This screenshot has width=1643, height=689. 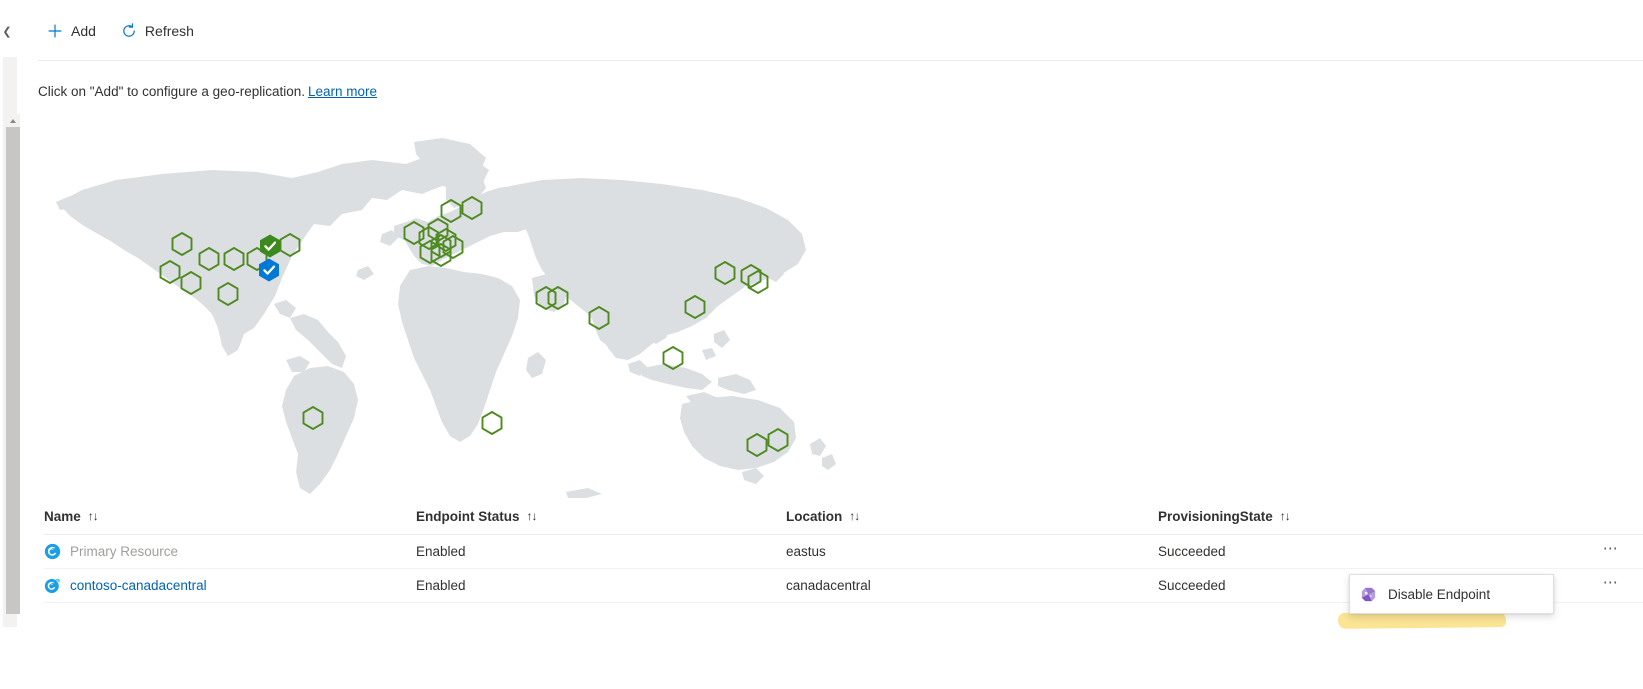 I want to click on column-header-name: Name ↑↓, so click(x=230, y=516).